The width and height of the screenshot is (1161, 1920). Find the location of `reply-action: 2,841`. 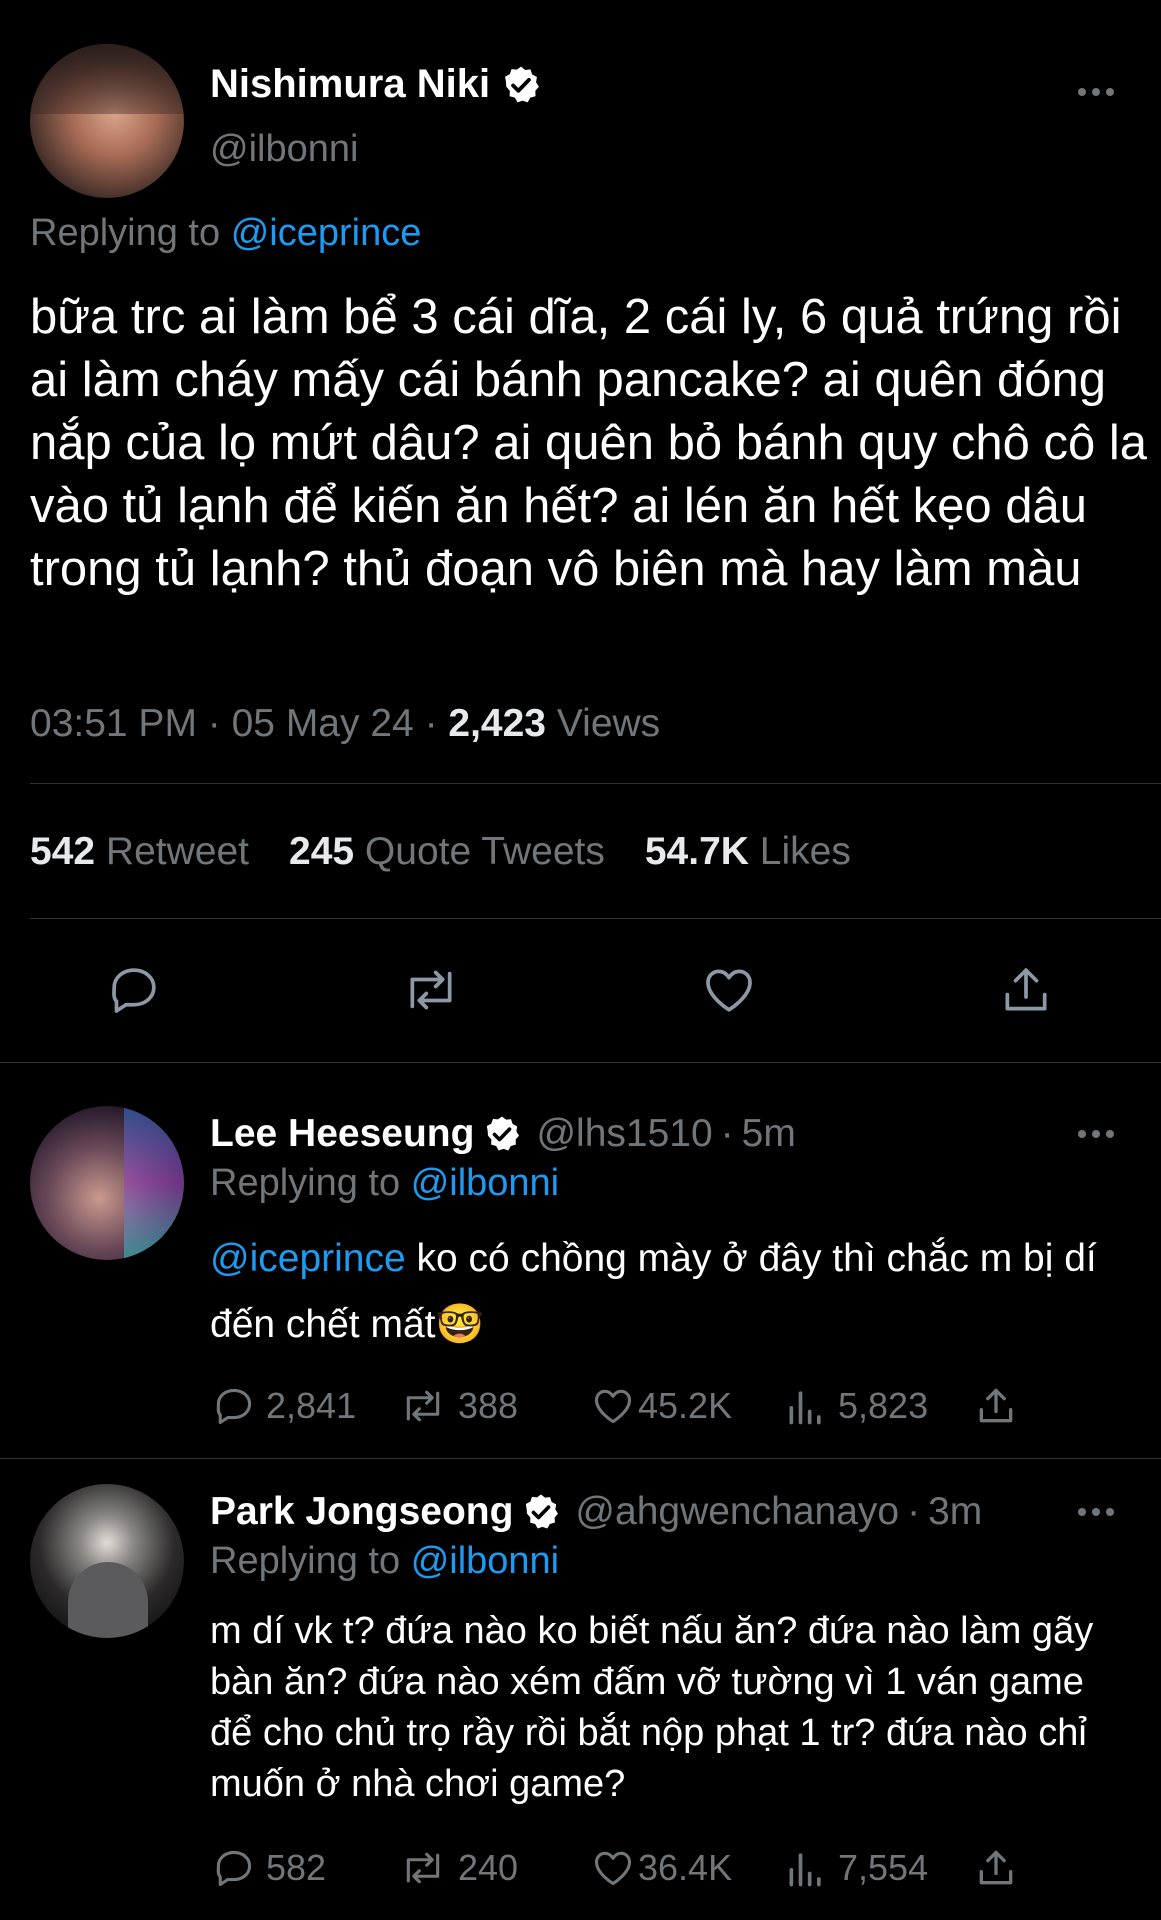

reply-action: 2,841 is located at coordinates (284, 1406).